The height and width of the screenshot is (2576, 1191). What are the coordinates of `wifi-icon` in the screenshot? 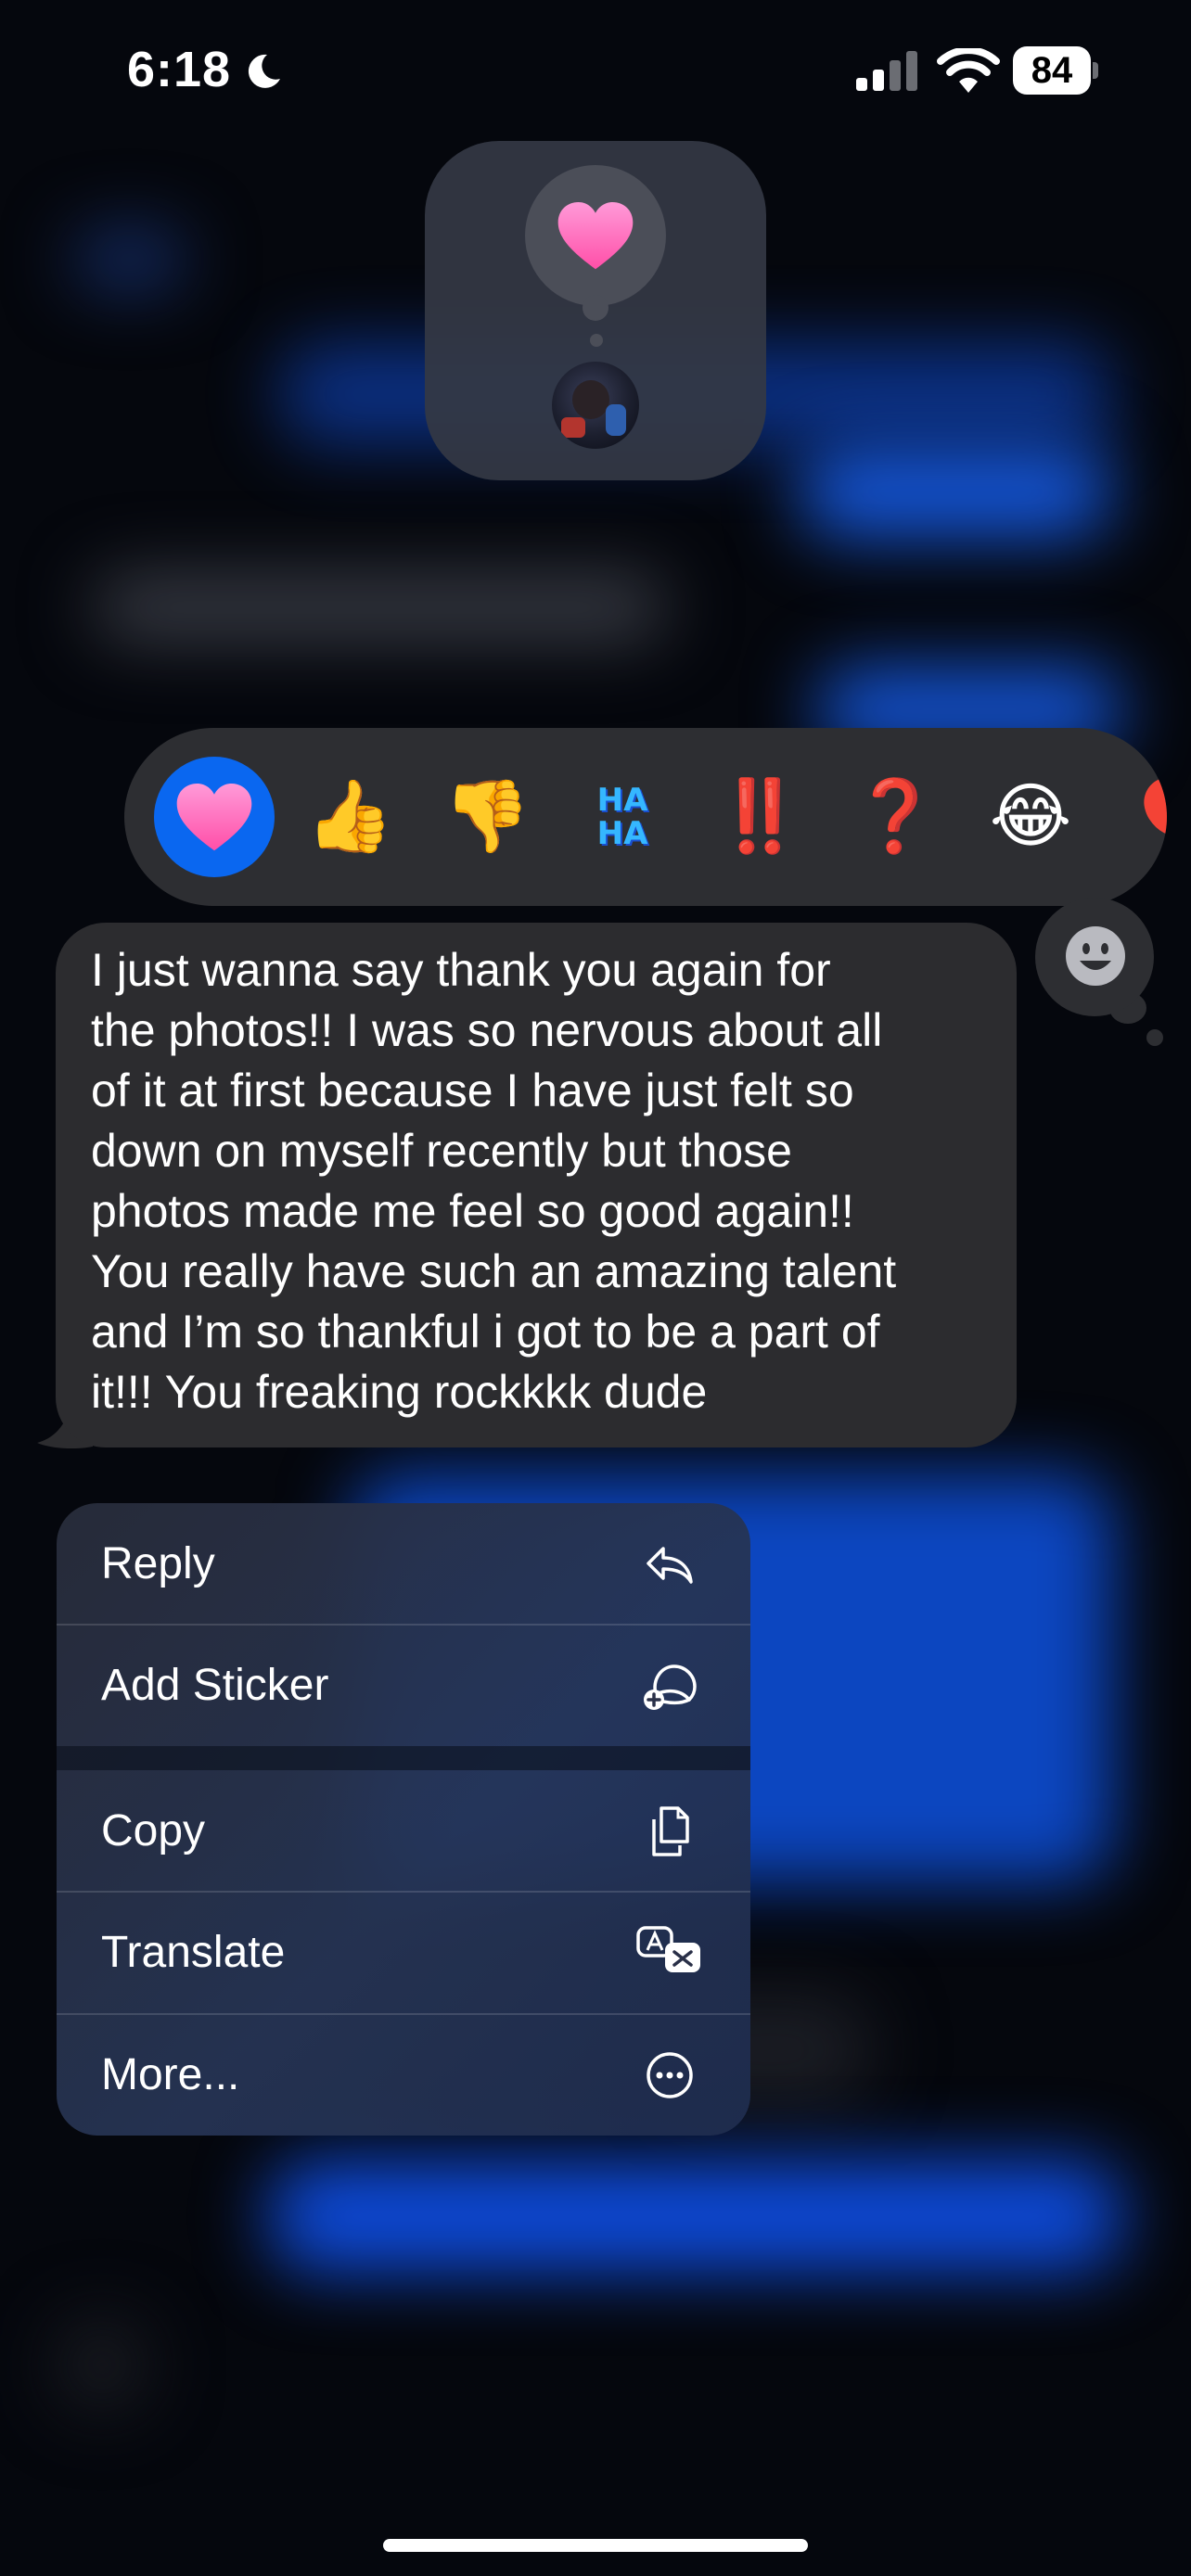 It's located at (969, 71).